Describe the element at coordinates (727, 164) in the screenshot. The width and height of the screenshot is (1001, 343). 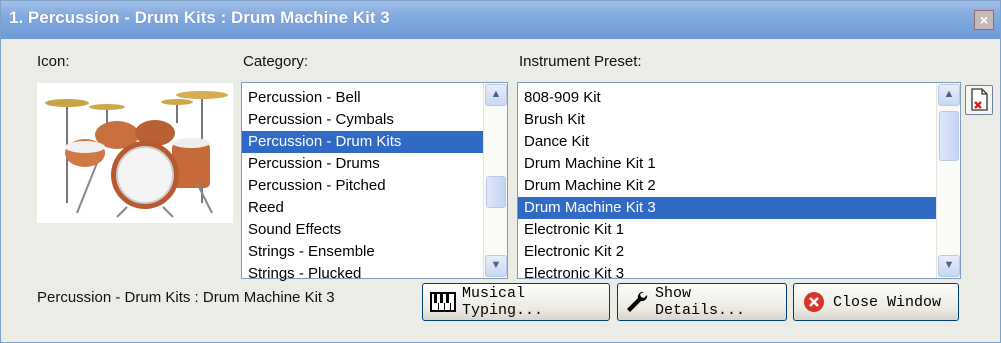
I see `preset-item-drum-machine-kit-1: Drum Machine Kit 1` at that location.